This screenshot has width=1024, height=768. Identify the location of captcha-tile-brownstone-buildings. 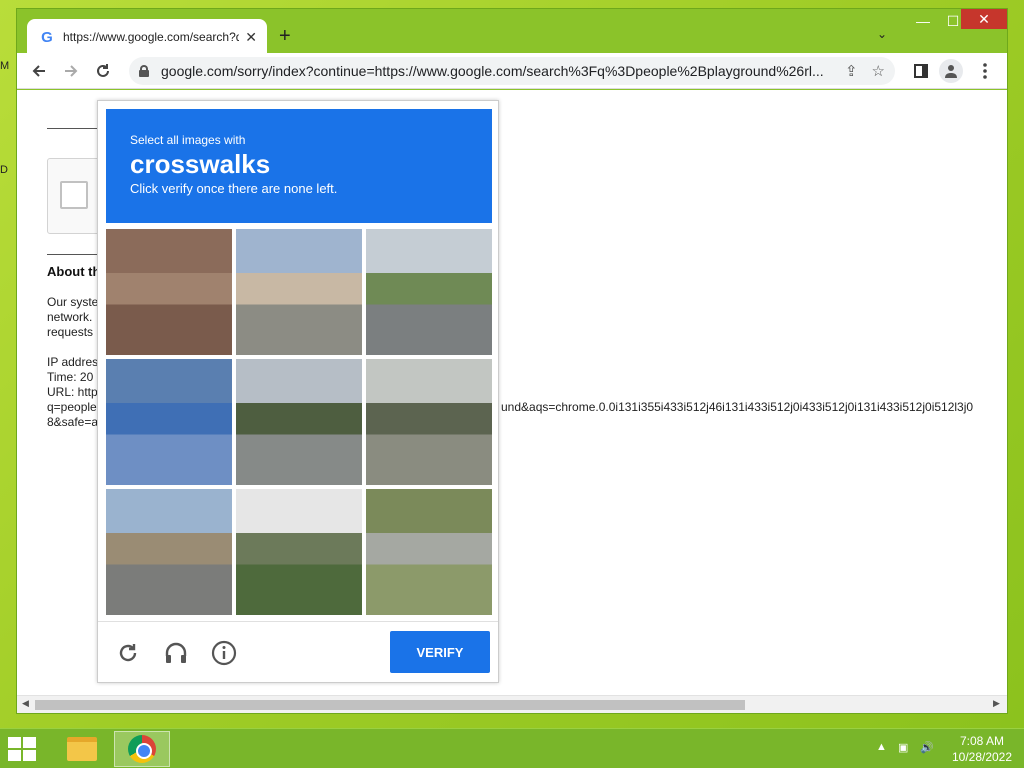
(169, 292).